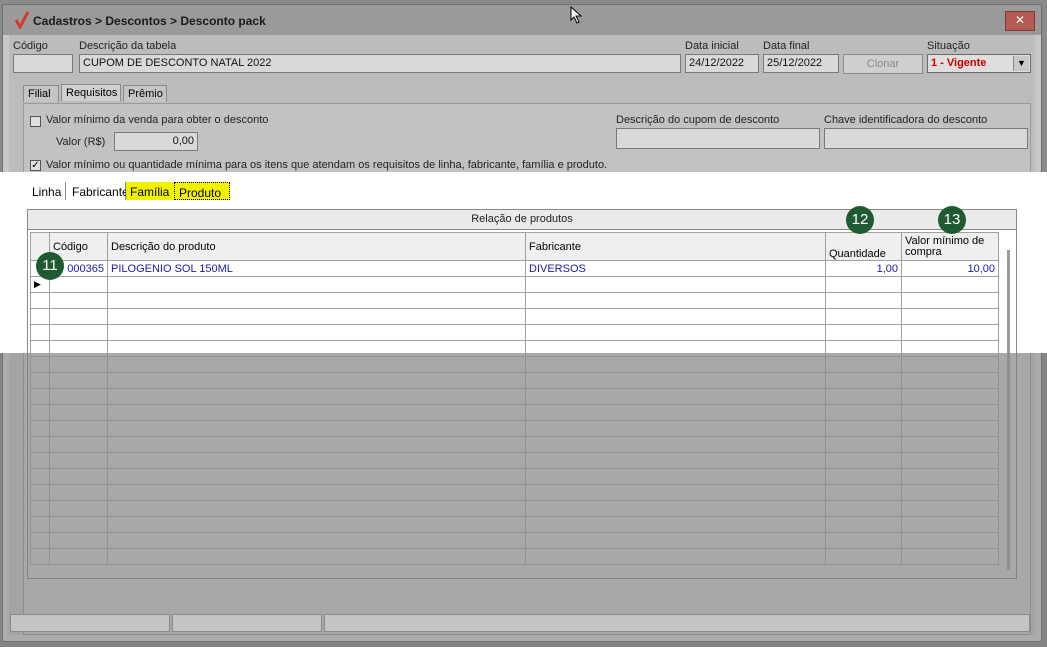  Describe the element at coordinates (863, 246) in the screenshot. I see `col-header-quantidade: Quantidade` at that location.